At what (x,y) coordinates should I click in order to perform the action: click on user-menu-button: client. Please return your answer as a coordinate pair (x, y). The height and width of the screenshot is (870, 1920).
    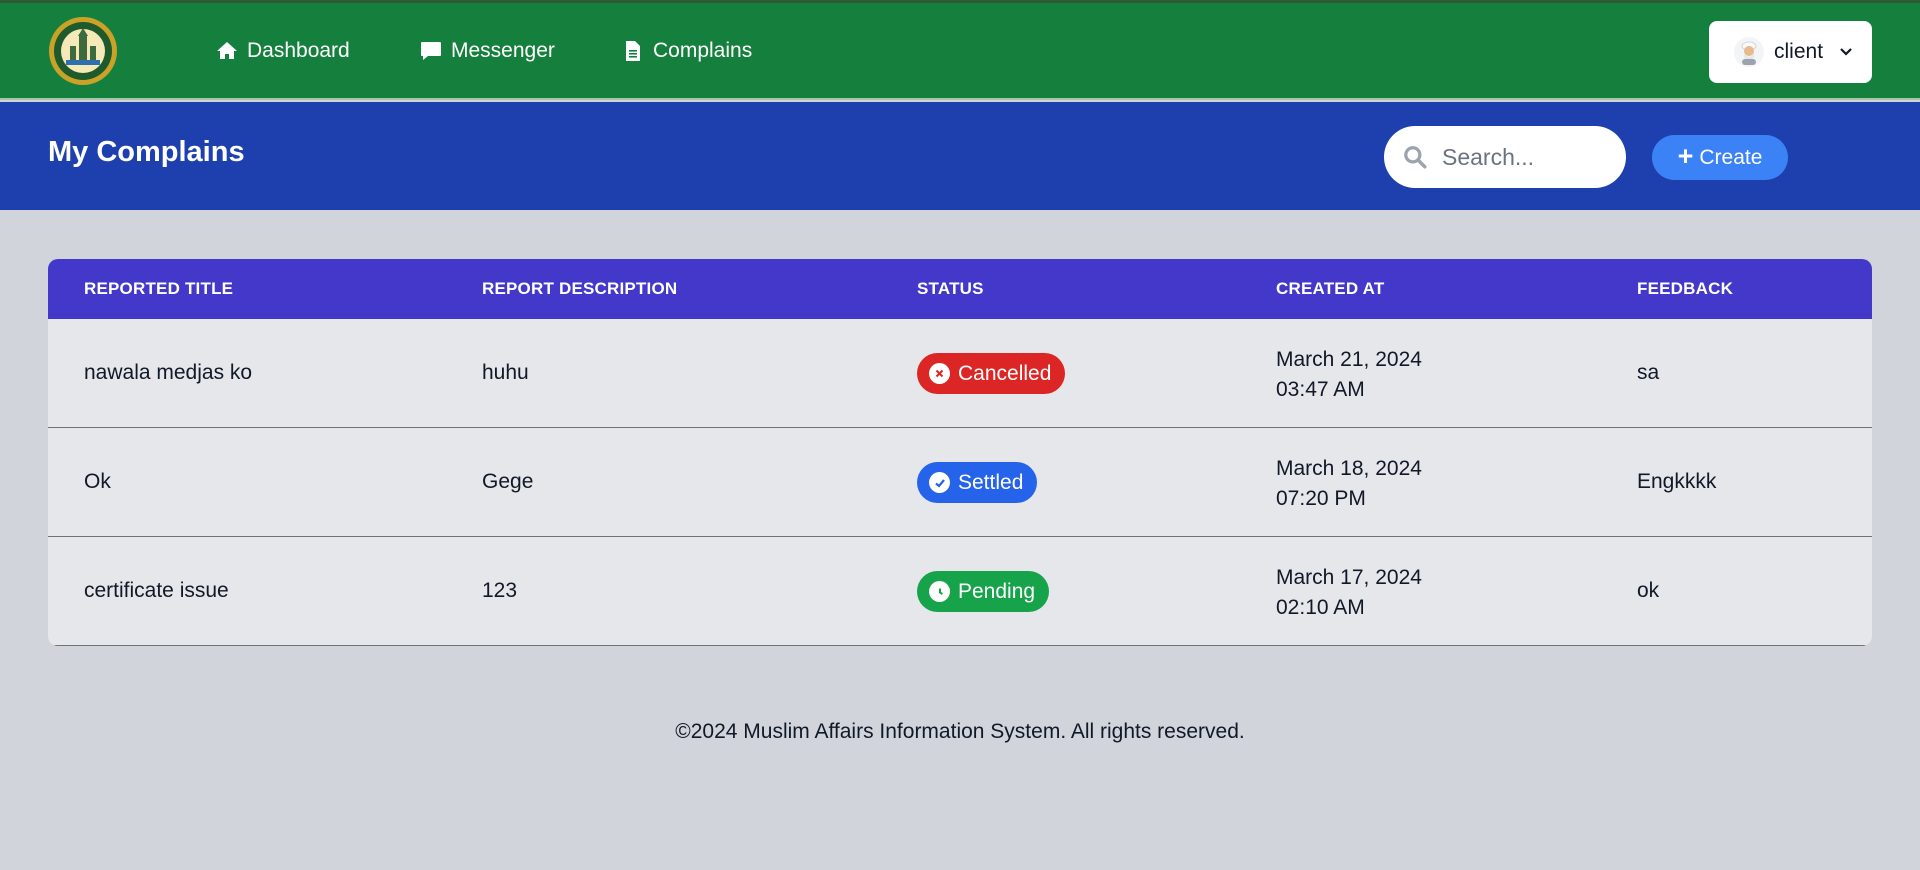
    Looking at the image, I should click on (1790, 52).